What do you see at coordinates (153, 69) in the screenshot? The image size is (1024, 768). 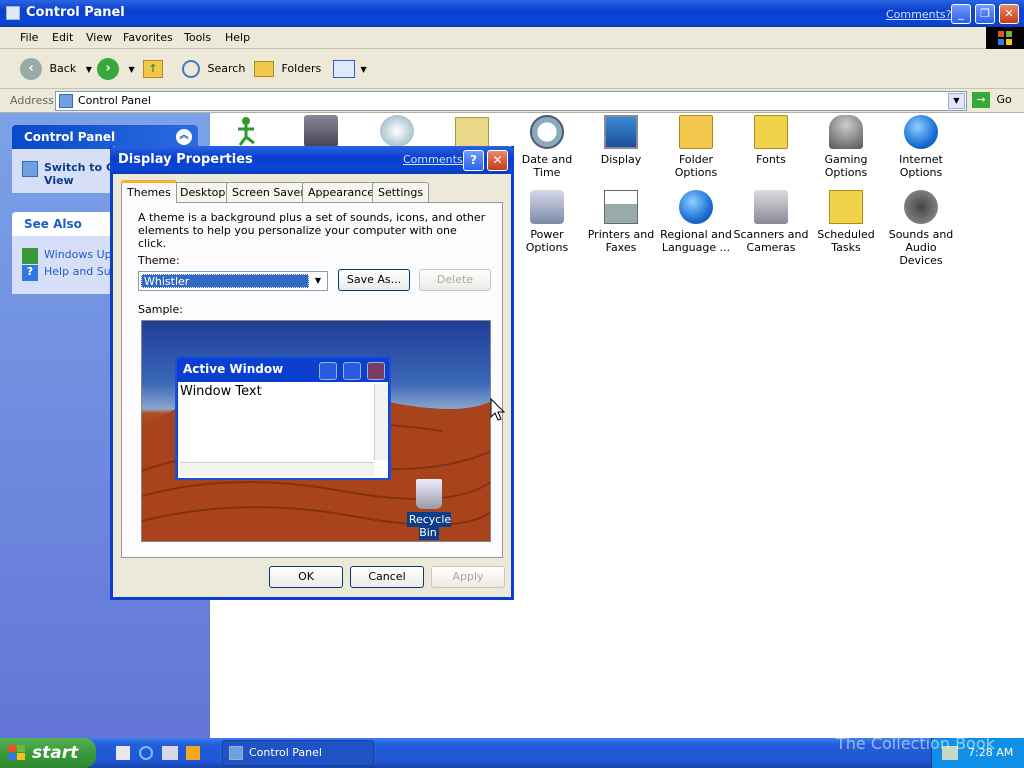 I see `up-folder-button: ↑` at bounding box center [153, 69].